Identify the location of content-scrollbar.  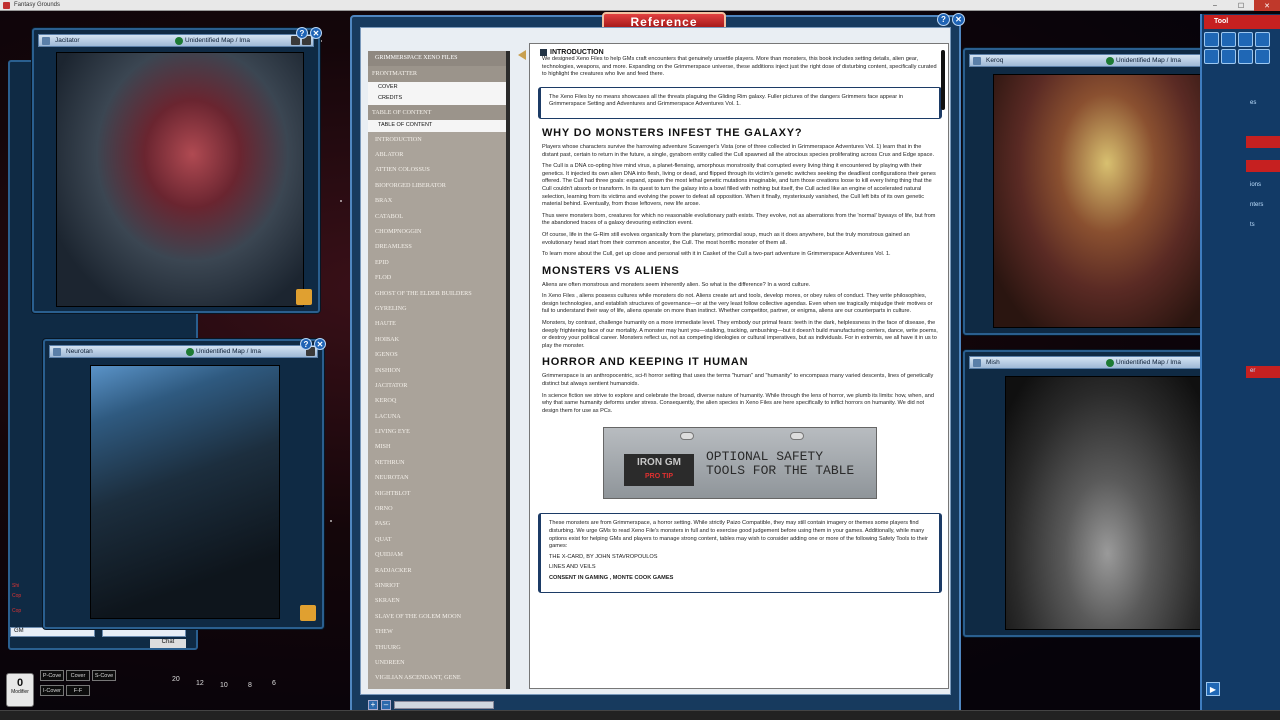
(943, 80).